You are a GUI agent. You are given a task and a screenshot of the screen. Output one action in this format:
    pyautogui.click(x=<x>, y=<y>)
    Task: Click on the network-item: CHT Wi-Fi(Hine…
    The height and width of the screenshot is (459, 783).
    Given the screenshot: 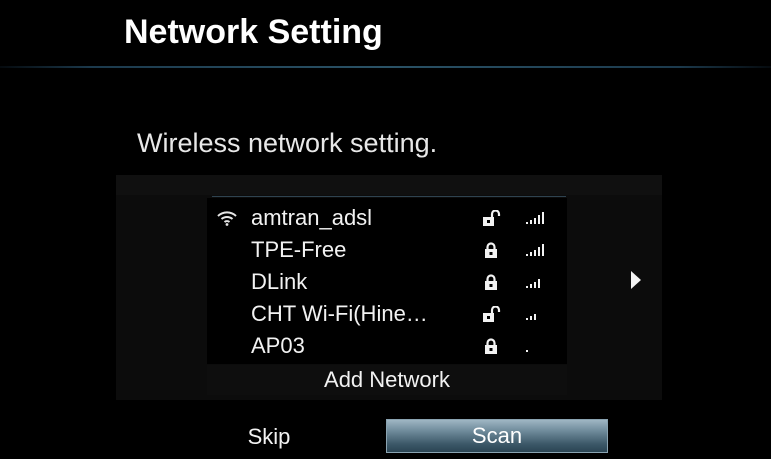 What is the action you would take?
    pyautogui.click(x=387, y=314)
    